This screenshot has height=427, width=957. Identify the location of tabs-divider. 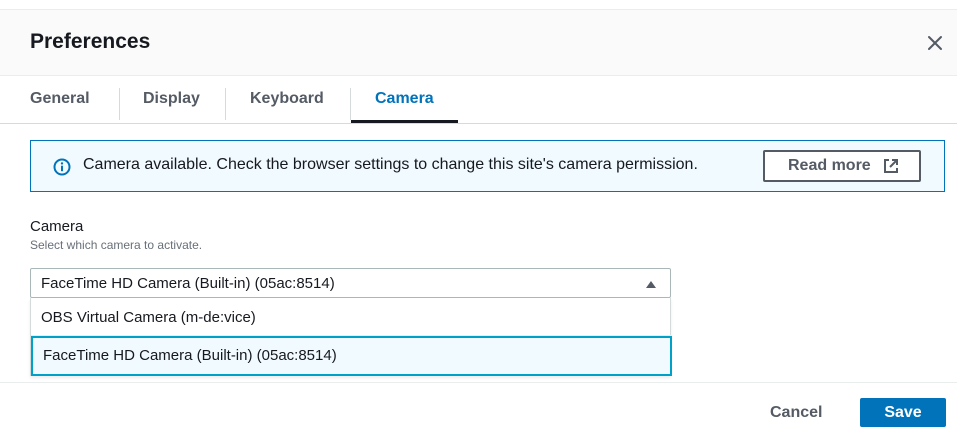
(478, 123).